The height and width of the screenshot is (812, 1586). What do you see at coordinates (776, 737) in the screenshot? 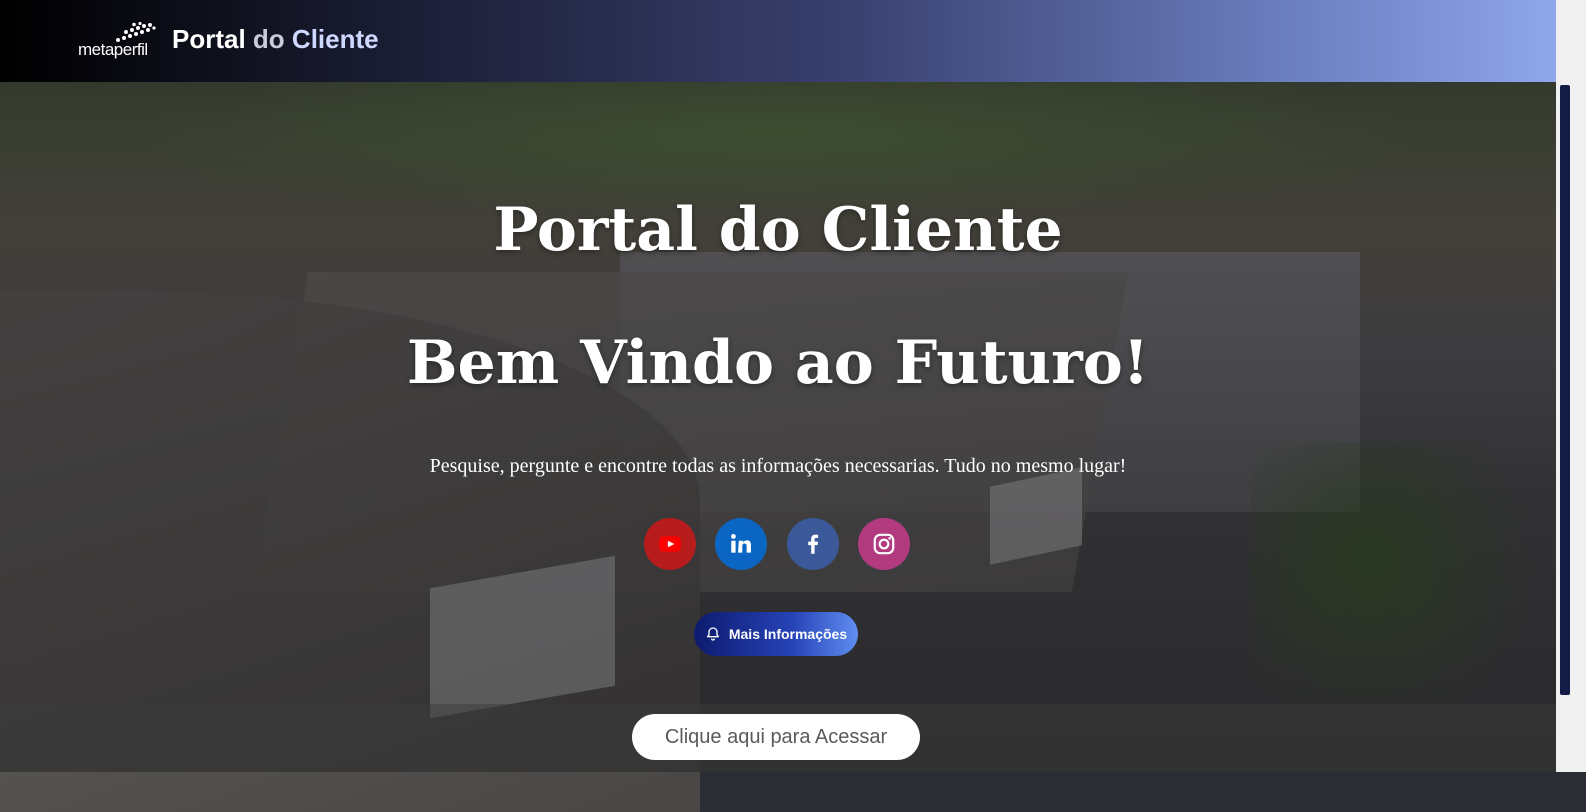
I see `access-button: Clique aqui para Acessar` at bounding box center [776, 737].